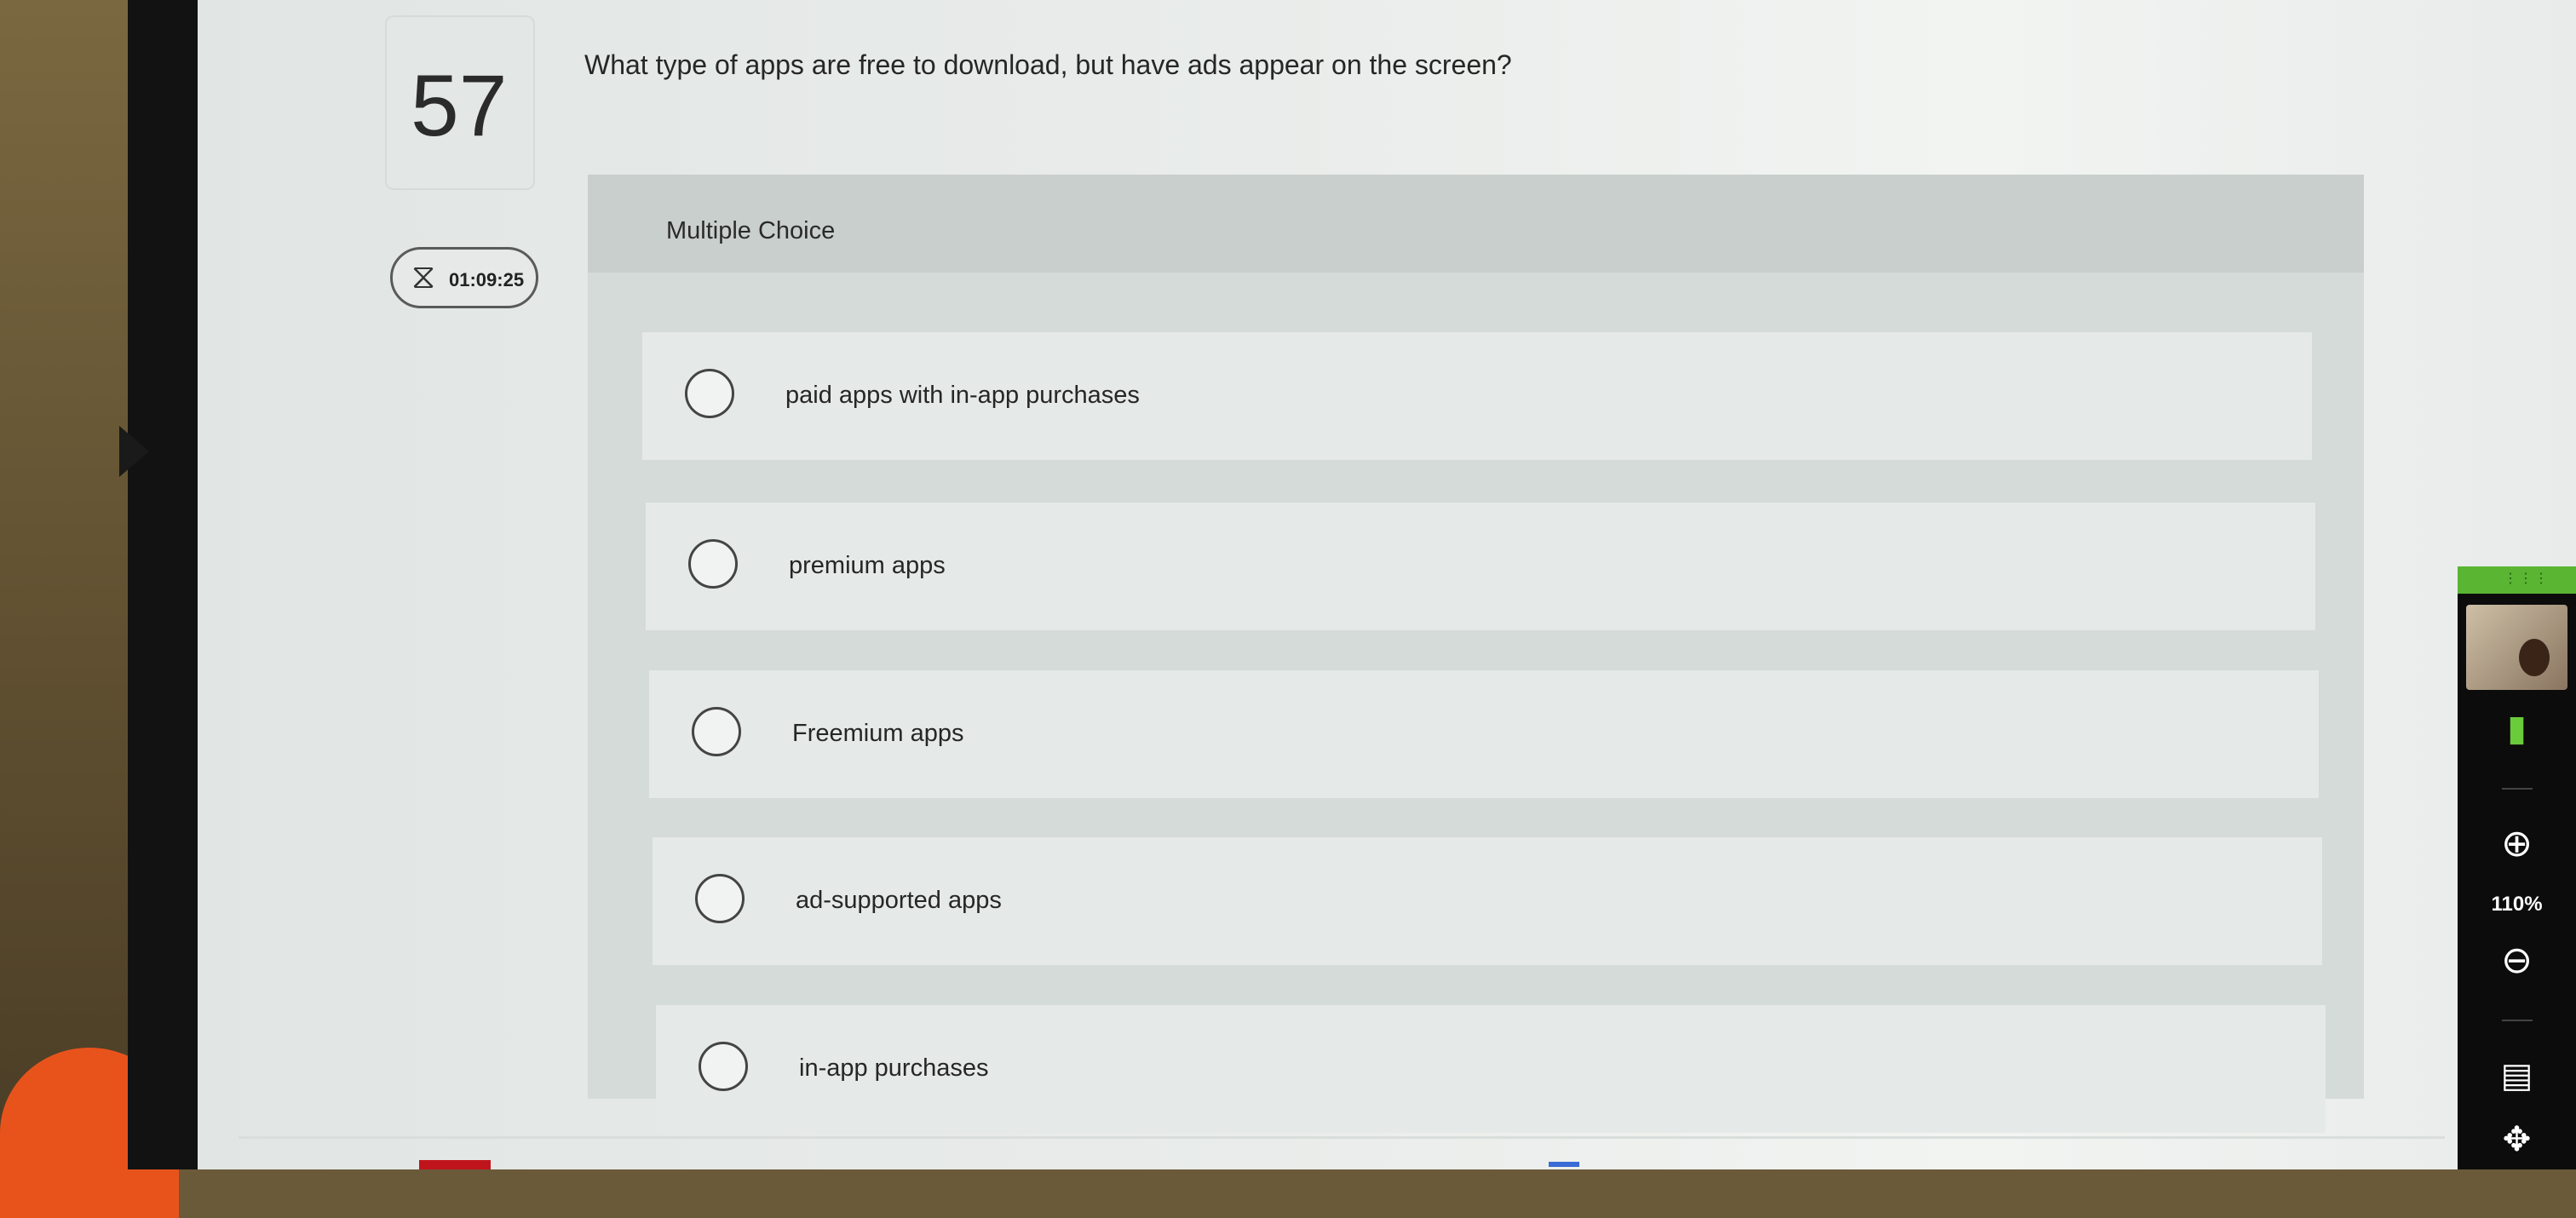  Describe the element at coordinates (878, 733) in the screenshot. I see `answer-option-label: Freemium apps` at that location.